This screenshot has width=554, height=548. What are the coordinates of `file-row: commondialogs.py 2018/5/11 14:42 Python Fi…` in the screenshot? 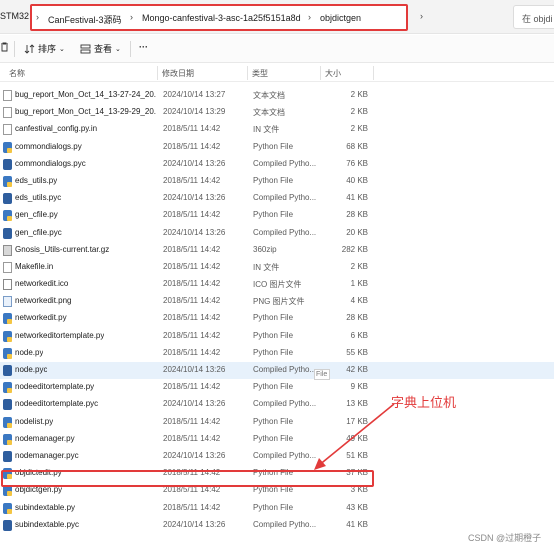 It's located at (277, 147).